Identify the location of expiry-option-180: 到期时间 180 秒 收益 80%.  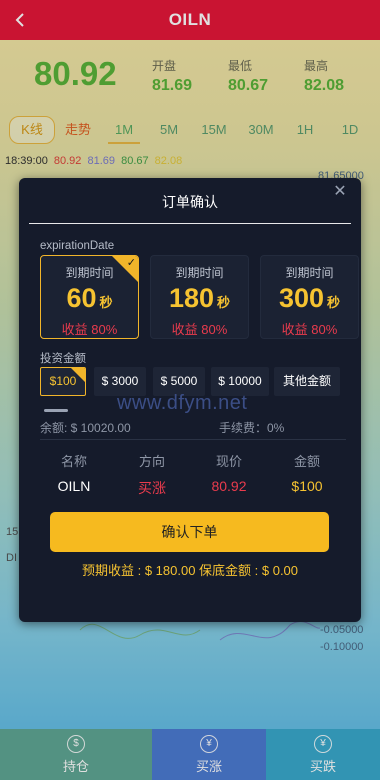
(199, 297).